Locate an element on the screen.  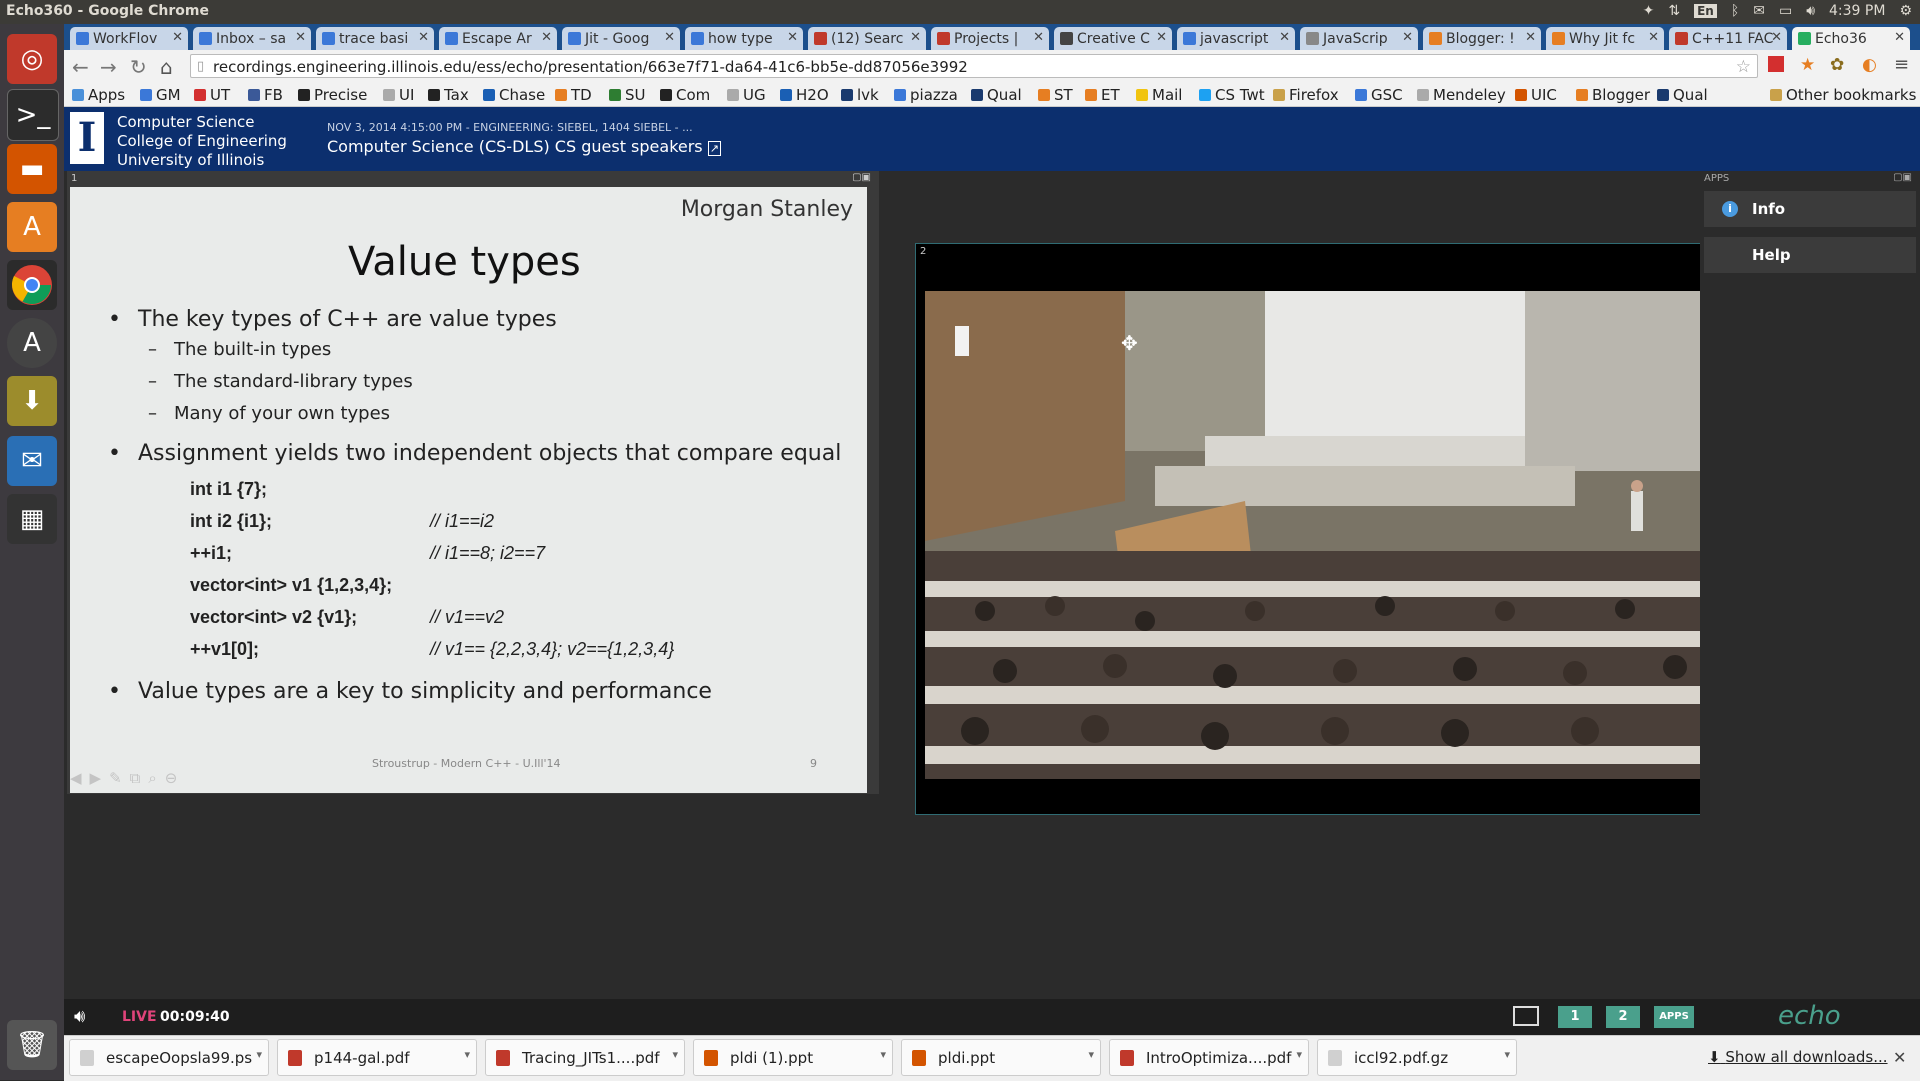
files-icon: ▬ is located at coordinates (32, 169).